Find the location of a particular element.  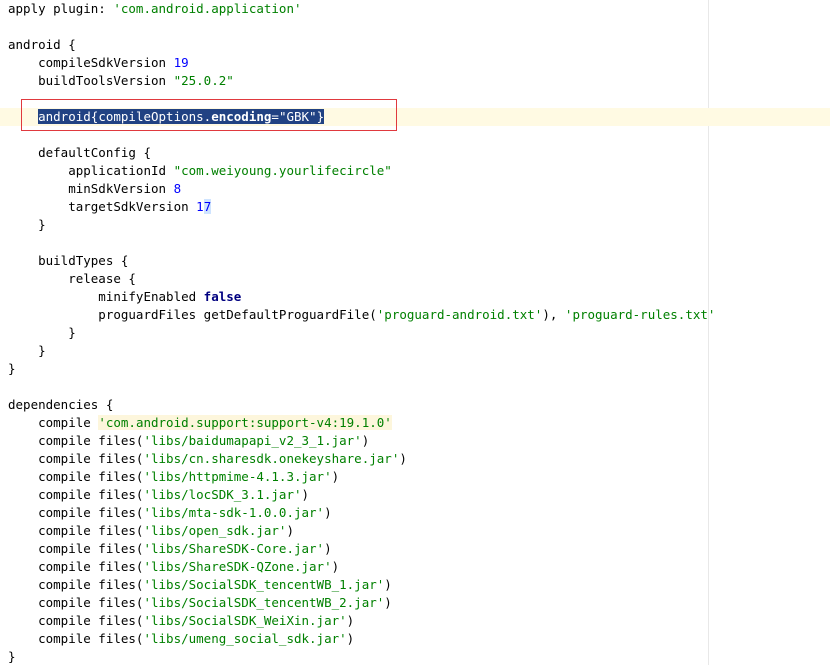

code-line: compile files('libs/ShareSDK-Core.jar') is located at coordinates (415, 549).